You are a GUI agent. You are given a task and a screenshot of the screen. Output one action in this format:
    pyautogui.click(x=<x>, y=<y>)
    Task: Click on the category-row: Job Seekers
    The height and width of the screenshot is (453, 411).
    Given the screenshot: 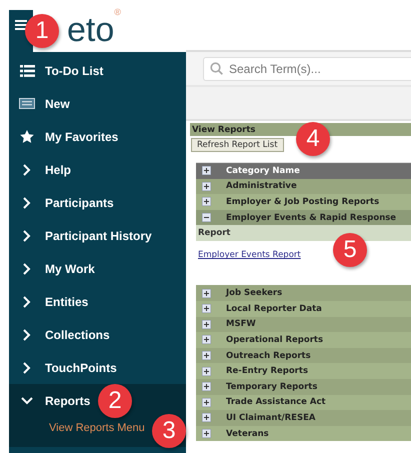 What is the action you would take?
    pyautogui.click(x=303, y=293)
    